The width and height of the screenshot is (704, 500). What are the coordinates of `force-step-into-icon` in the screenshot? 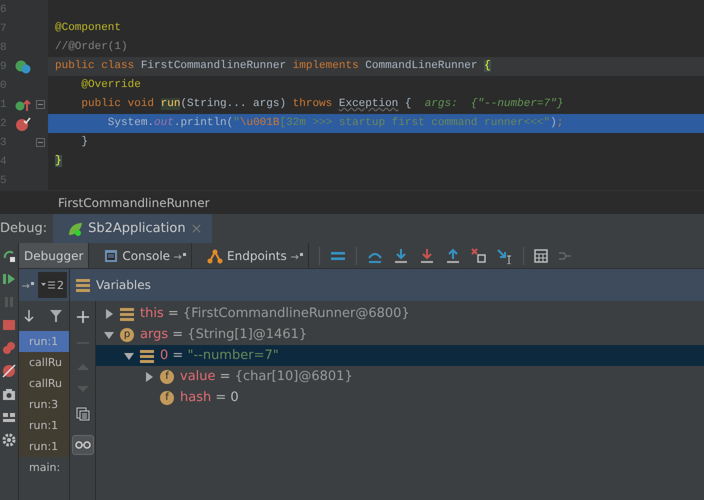 It's located at (426, 256).